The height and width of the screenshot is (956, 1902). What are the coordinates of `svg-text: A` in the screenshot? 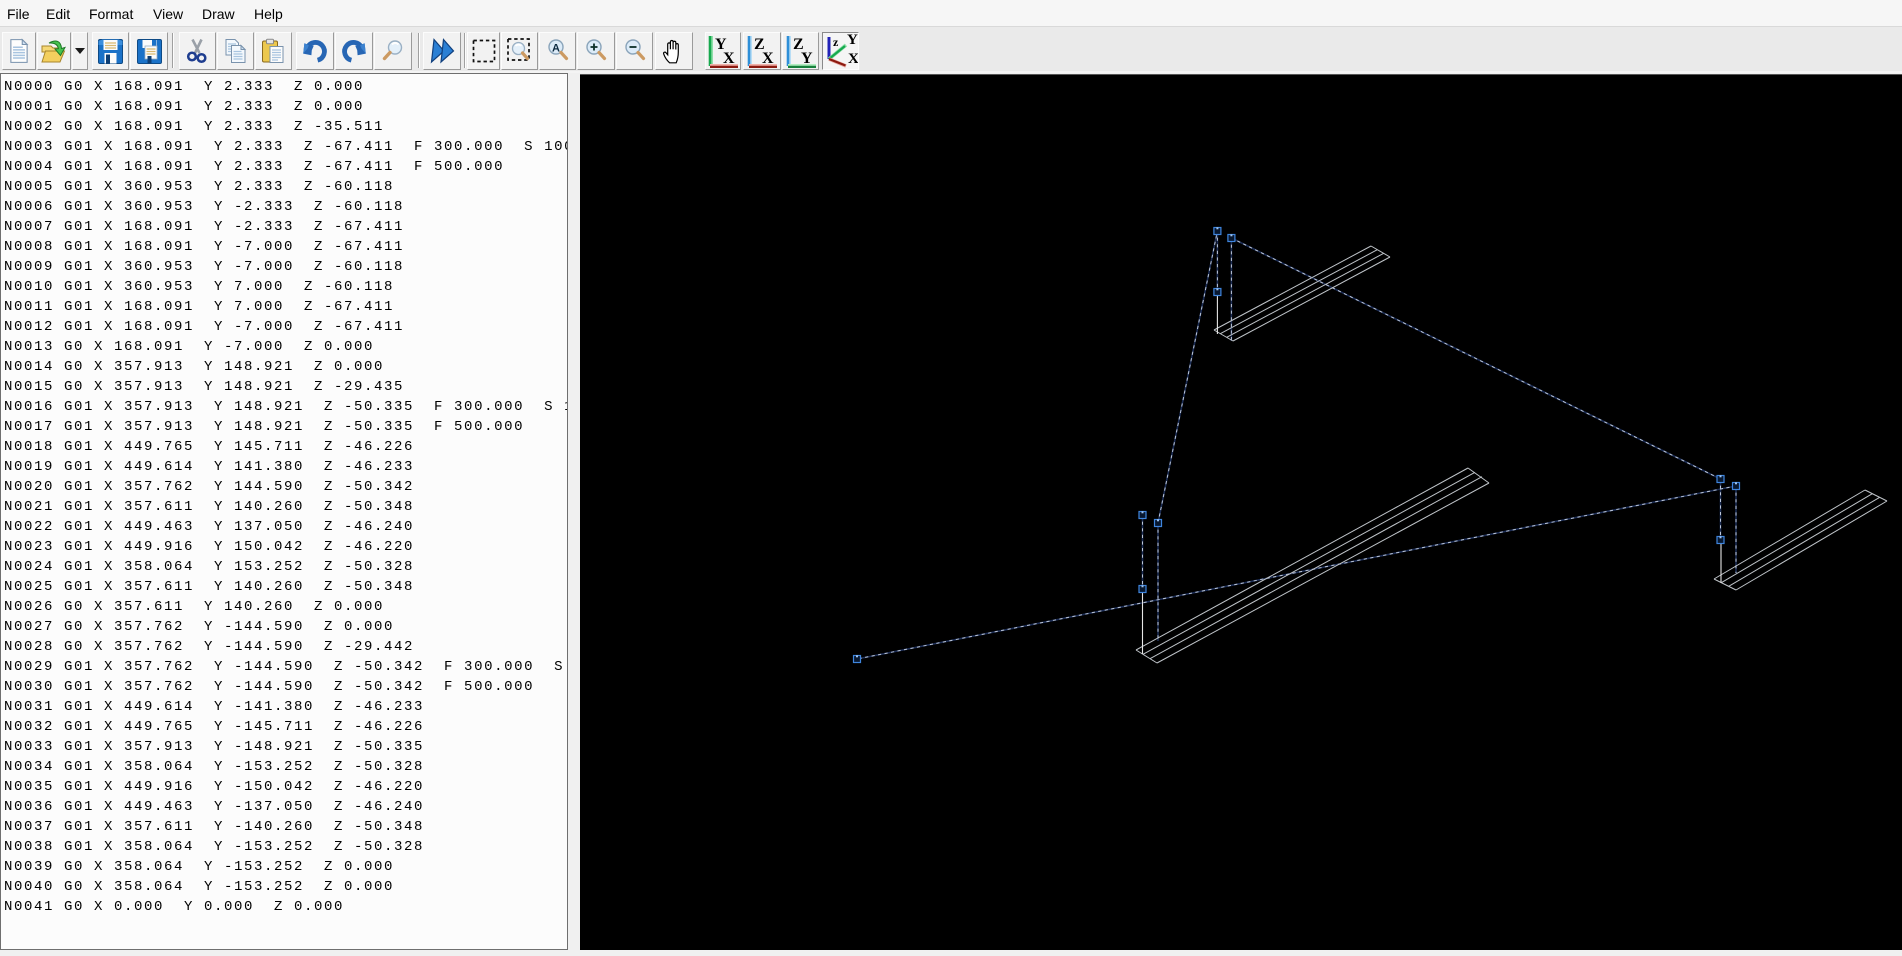 It's located at (556, 49).